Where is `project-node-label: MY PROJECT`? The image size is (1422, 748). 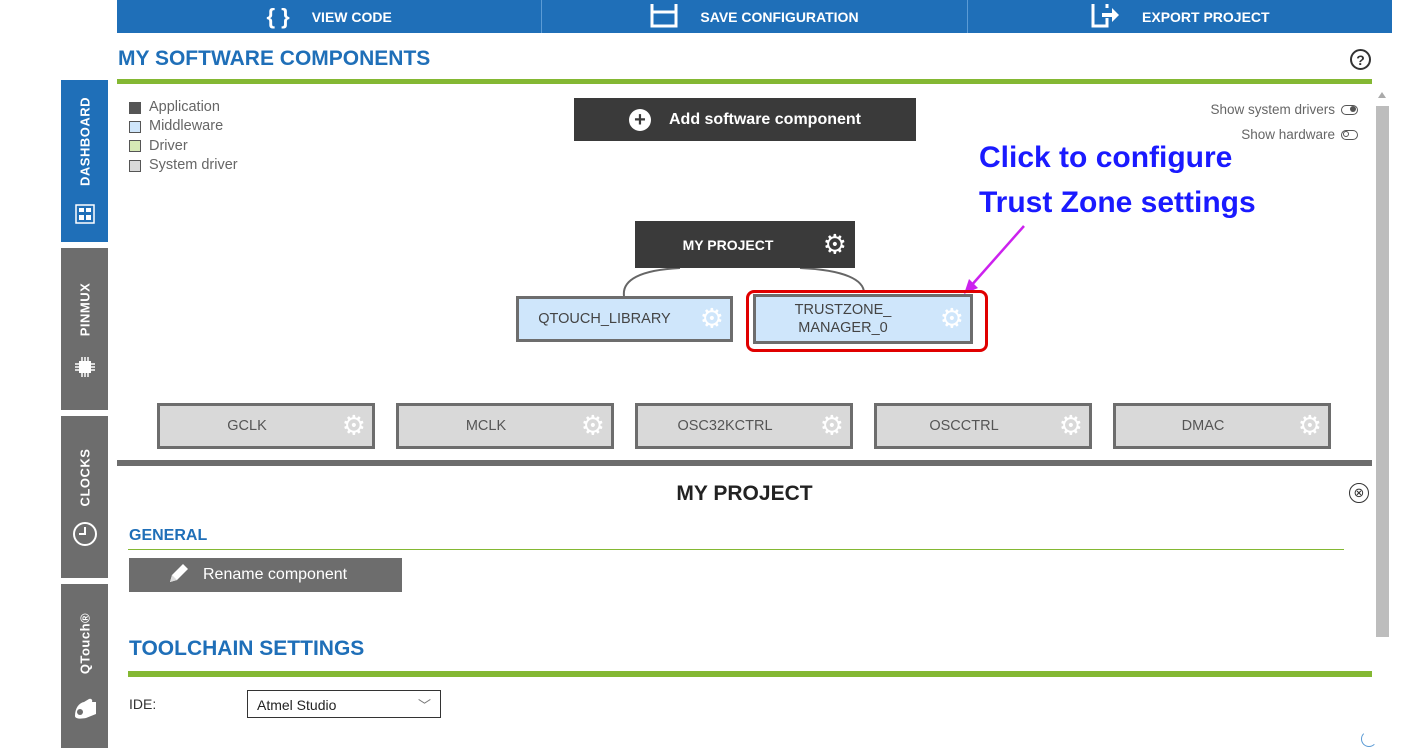 project-node-label: MY PROJECT is located at coordinates (728, 244).